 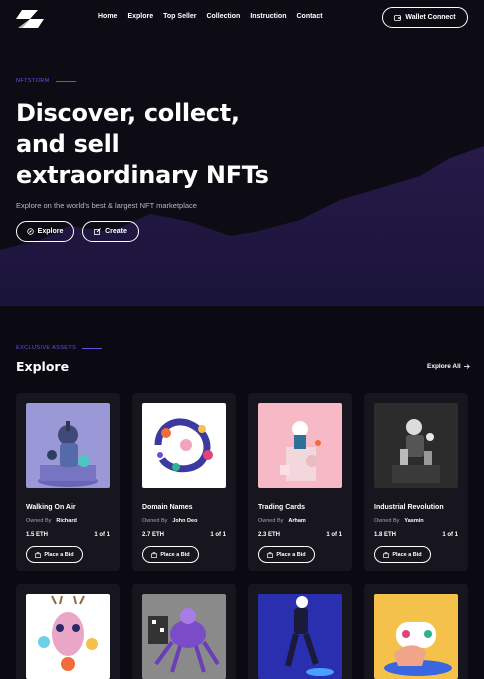 I want to click on owner-name: Arham, so click(x=296, y=521).